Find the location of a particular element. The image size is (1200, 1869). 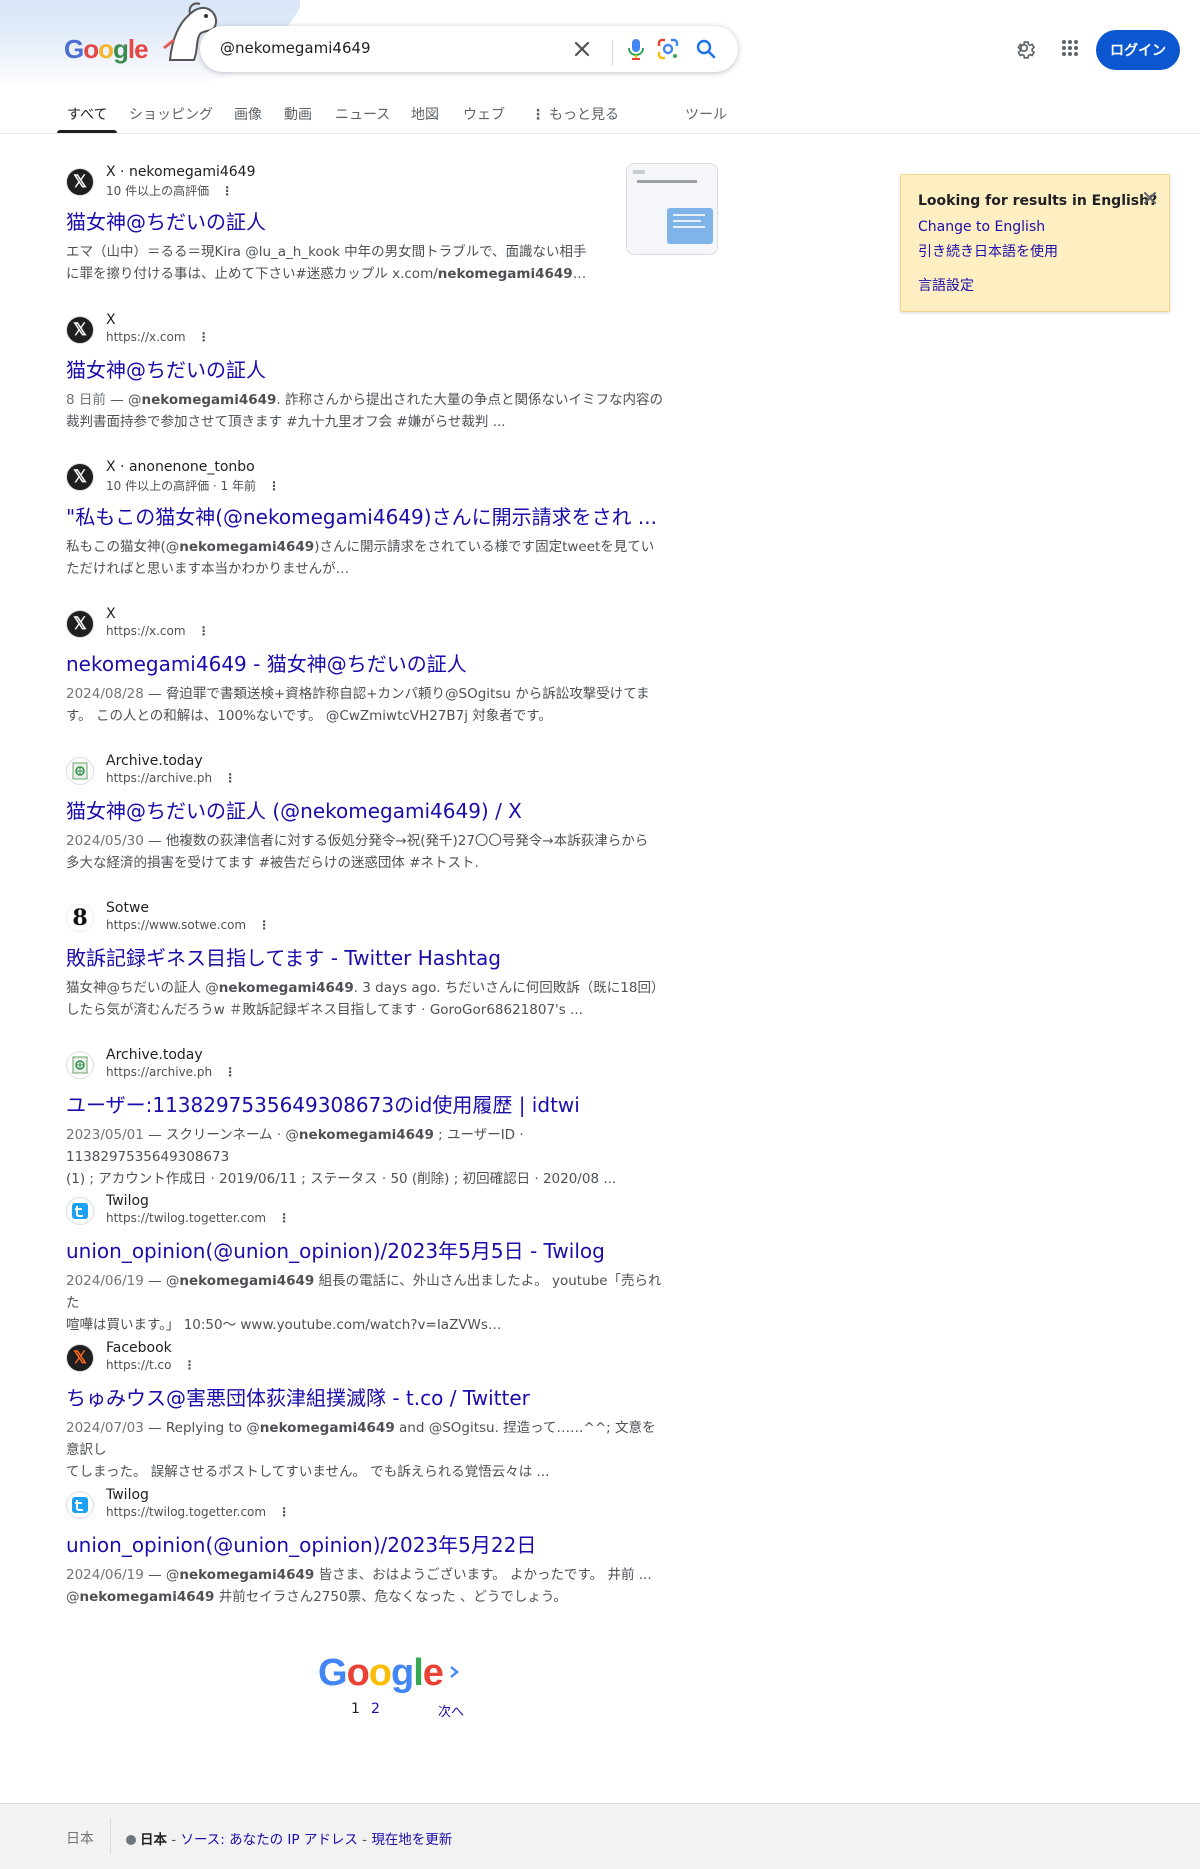

search-box is located at coordinates (469, 49).